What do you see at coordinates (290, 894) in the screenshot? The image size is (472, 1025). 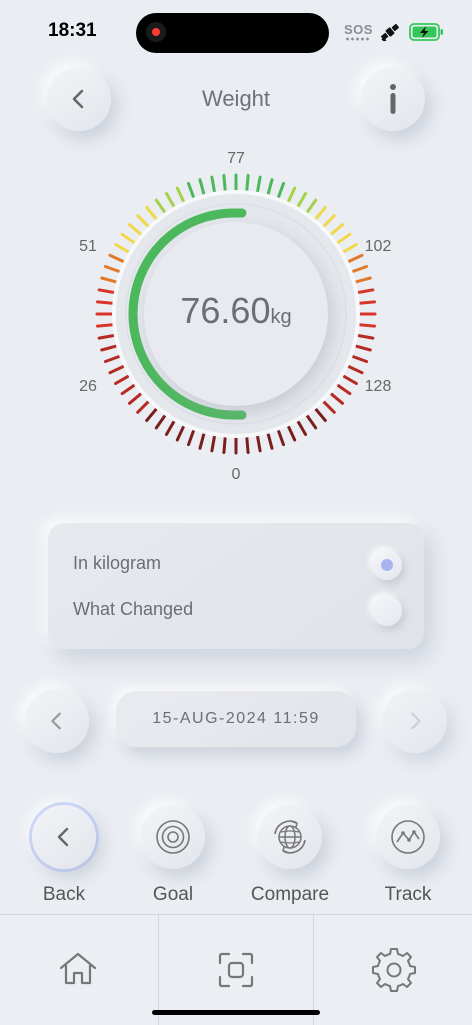 I see `action-label-compare: Compare` at bounding box center [290, 894].